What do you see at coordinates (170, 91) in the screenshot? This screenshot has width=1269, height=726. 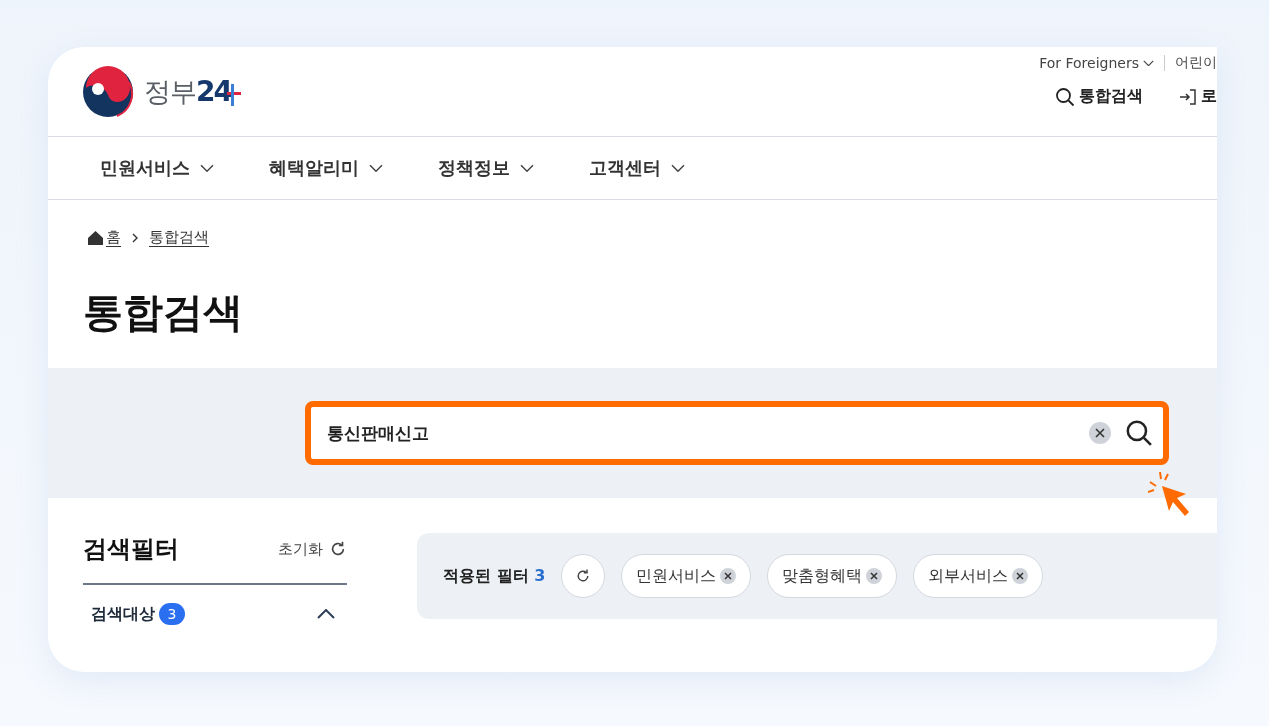 I see `logo-name: 정부` at bounding box center [170, 91].